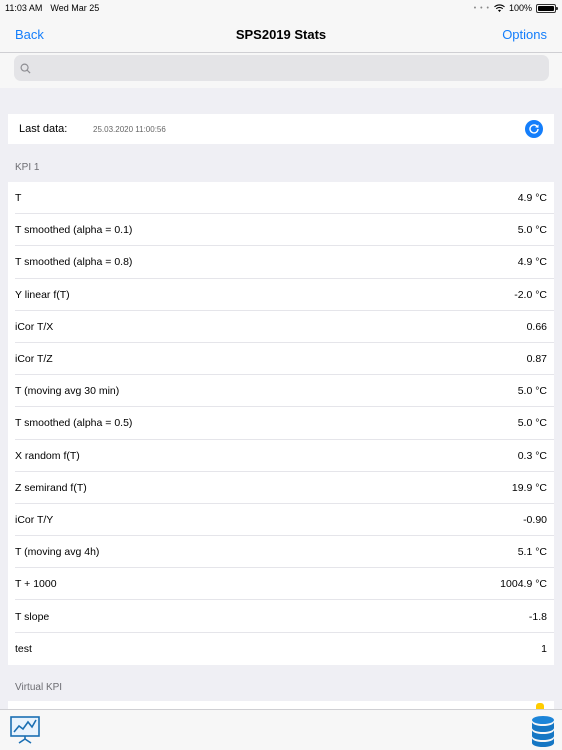  Describe the element at coordinates (532, 455) in the screenshot. I see `kpi-value: 0.3 °C` at that location.